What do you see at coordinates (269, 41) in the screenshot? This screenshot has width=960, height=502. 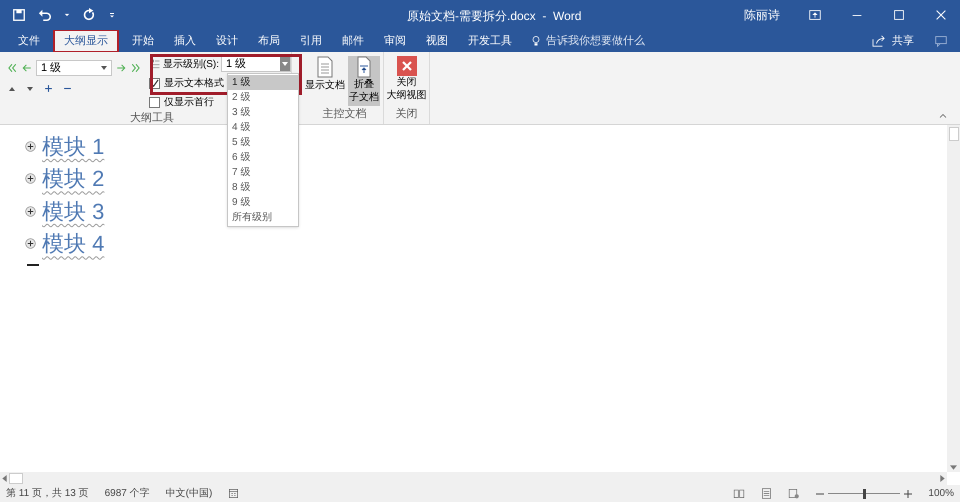 I see `ribbon-tab: 布局` at bounding box center [269, 41].